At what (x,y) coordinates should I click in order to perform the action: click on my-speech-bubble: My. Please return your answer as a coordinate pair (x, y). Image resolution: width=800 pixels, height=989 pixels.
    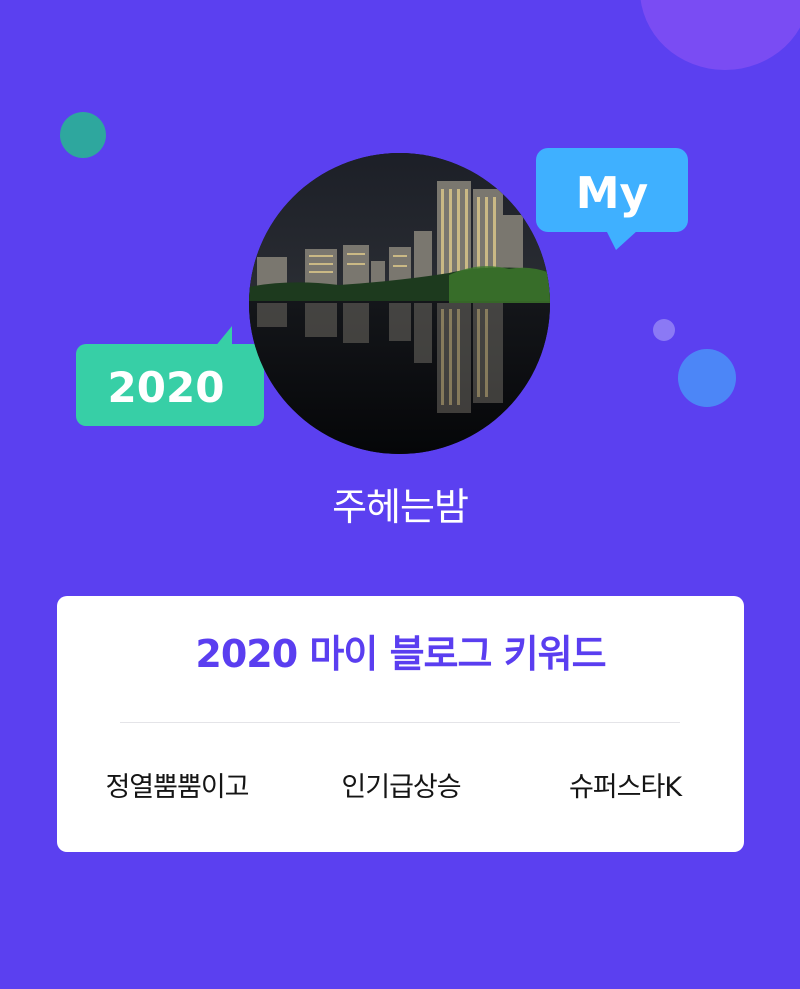
    Looking at the image, I should click on (612, 200).